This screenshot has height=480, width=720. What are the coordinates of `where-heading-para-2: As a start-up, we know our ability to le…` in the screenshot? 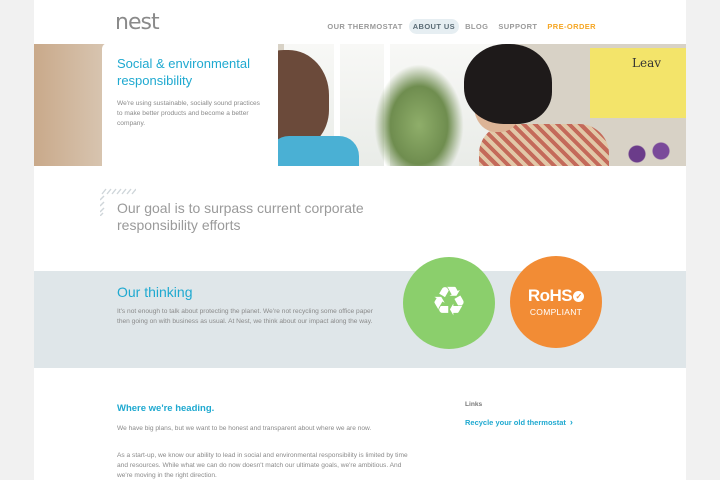 It's located at (262, 465).